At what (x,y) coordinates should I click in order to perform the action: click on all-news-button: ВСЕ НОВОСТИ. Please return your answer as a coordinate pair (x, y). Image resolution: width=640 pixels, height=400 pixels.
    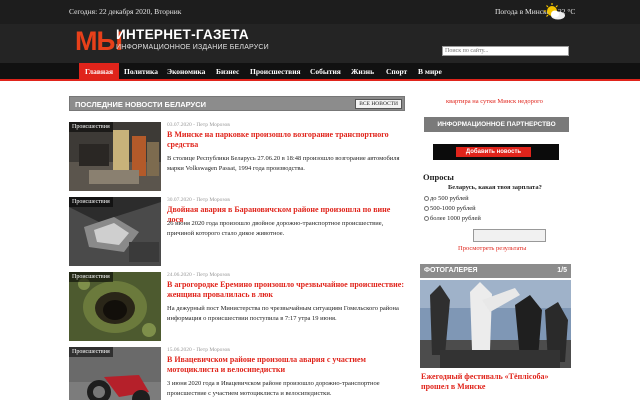
    Looking at the image, I should click on (378, 104).